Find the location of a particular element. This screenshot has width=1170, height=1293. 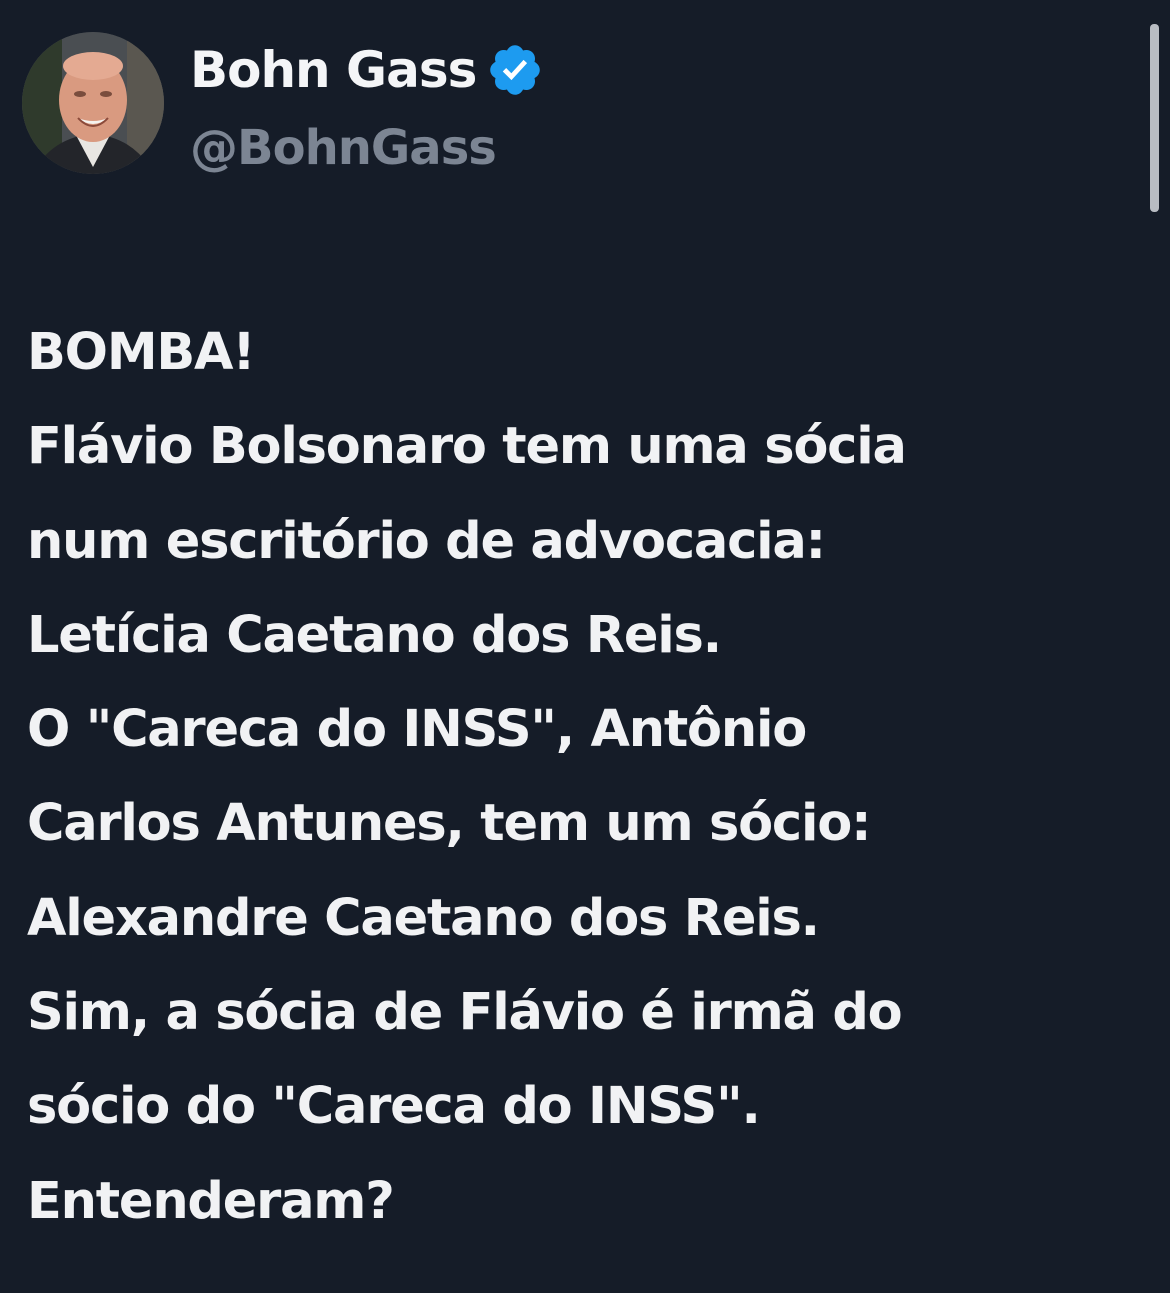

author-names: Bohn Gass @BohnGass is located at coordinates (367, 109).